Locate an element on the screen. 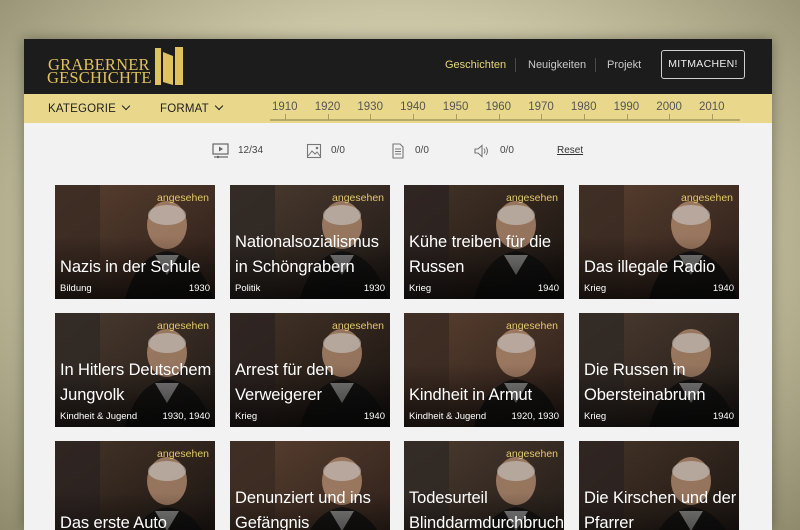 The image size is (800, 530). story-title: Todesurteil Blinddarm­durchbruch is located at coordinates (486, 509).